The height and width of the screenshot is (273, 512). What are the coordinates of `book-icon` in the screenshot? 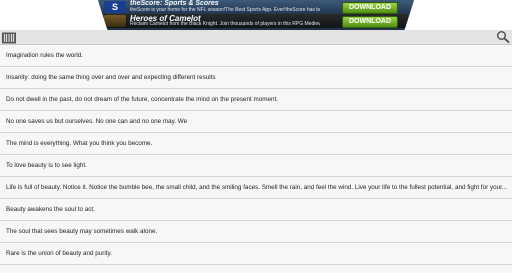 It's located at (9, 37).